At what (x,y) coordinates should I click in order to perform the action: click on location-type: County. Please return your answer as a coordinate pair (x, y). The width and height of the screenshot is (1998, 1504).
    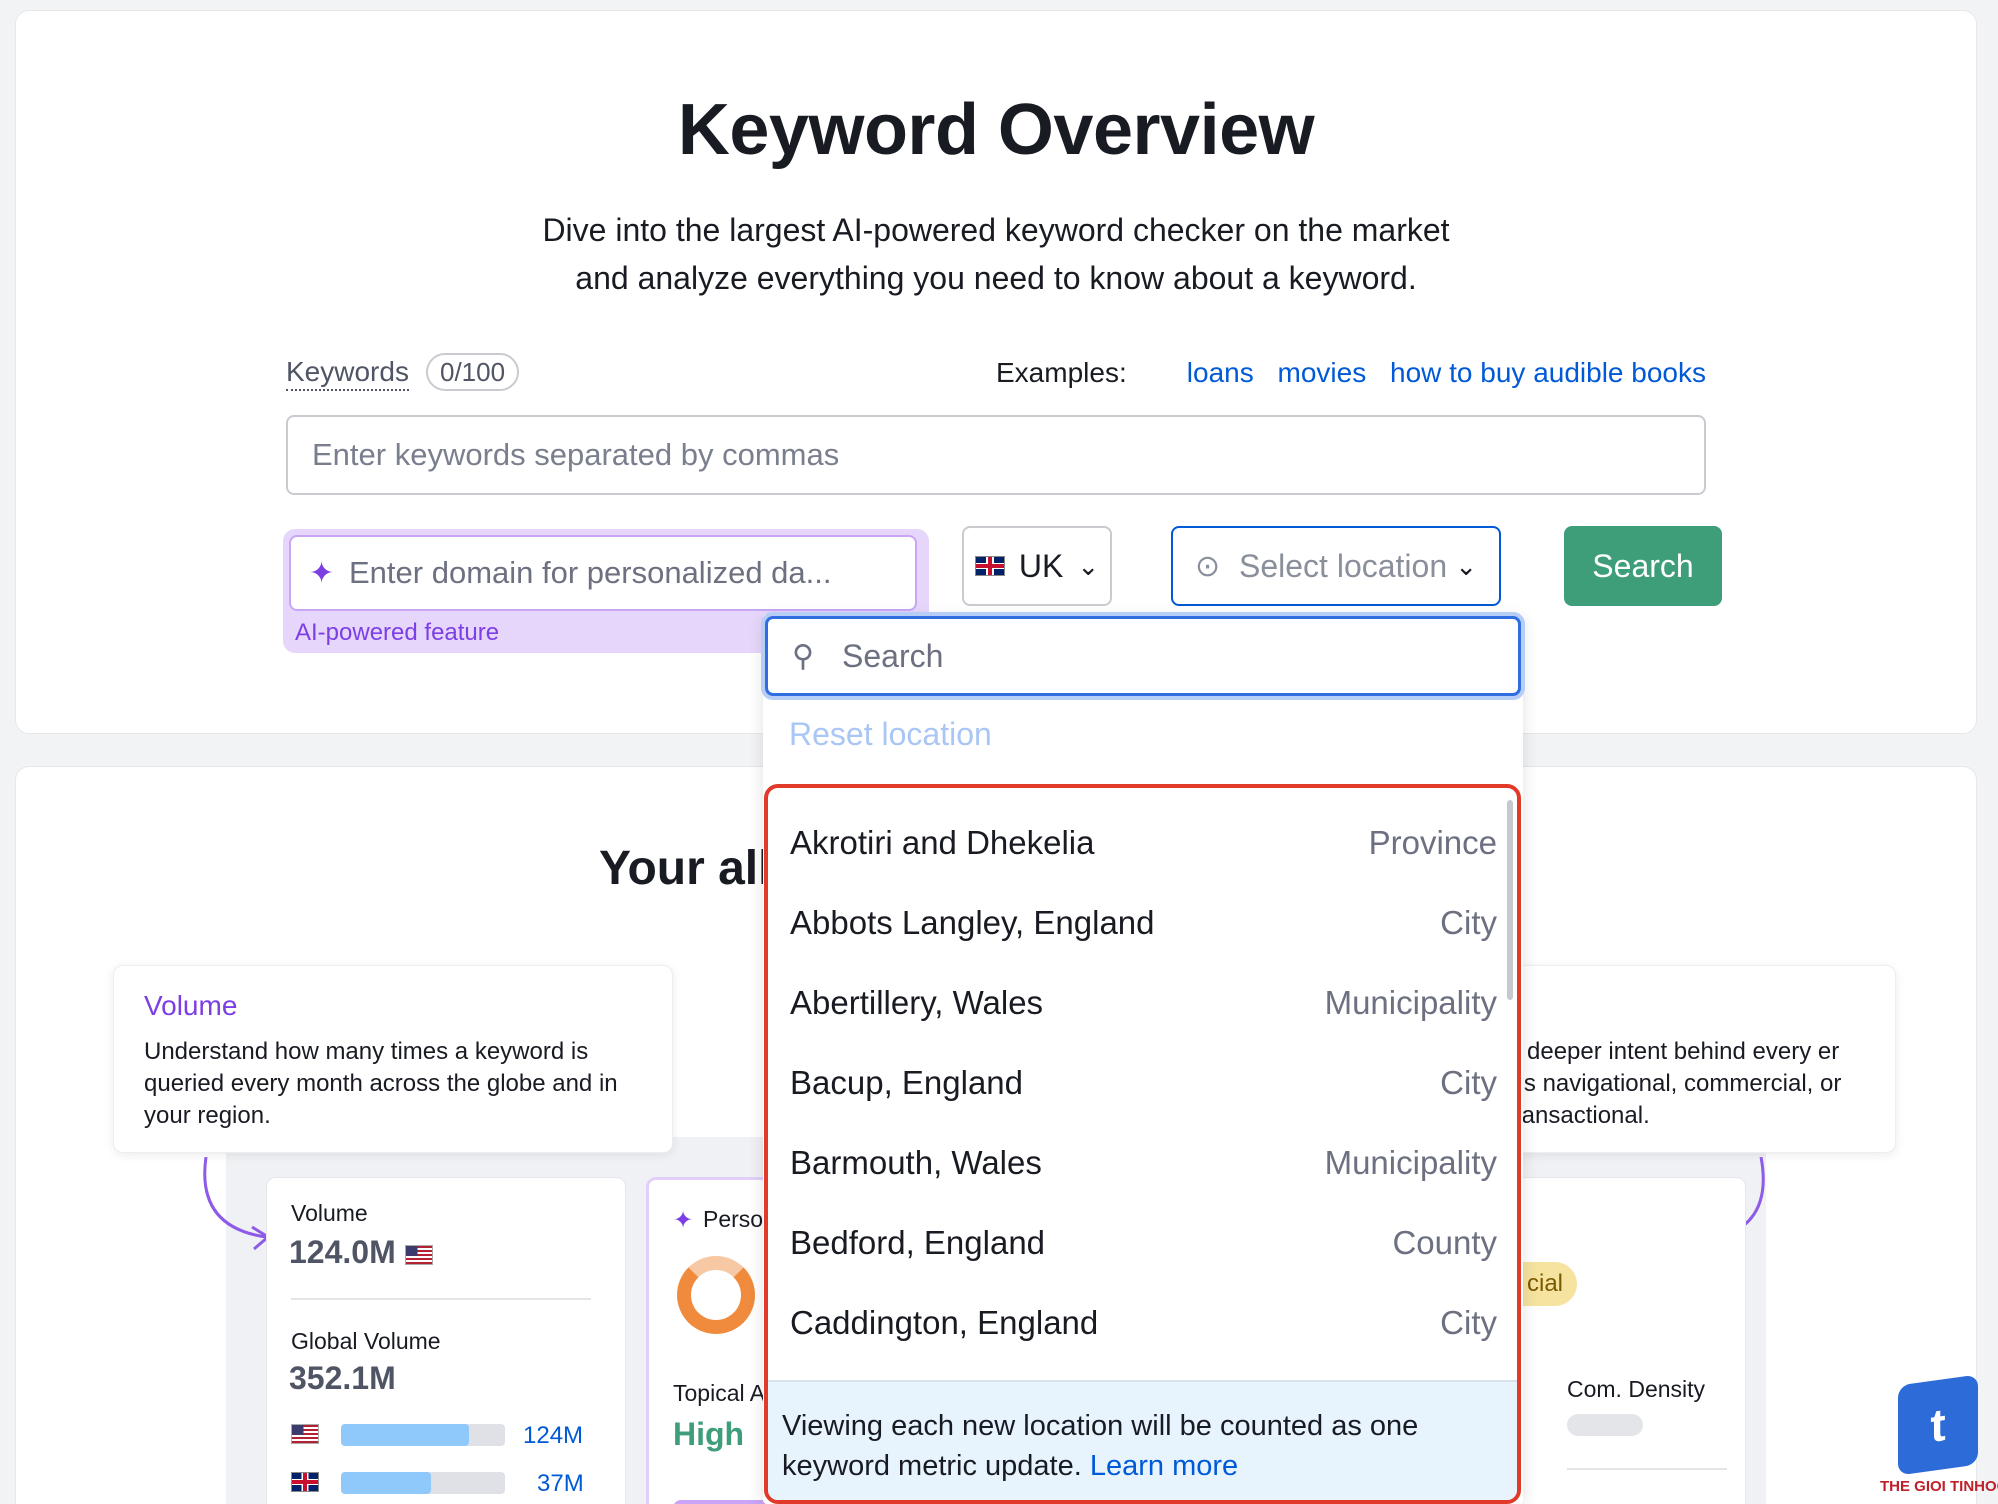
    Looking at the image, I should click on (1444, 1242).